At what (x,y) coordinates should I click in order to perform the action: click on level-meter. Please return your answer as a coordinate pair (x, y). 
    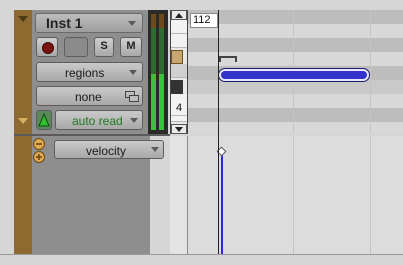
    Looking at the image, I should click on (158, 72).